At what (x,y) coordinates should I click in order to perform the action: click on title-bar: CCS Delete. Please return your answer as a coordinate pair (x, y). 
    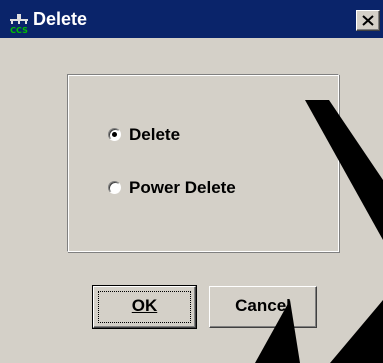
    Looking at the image, I should click on (191, 19).